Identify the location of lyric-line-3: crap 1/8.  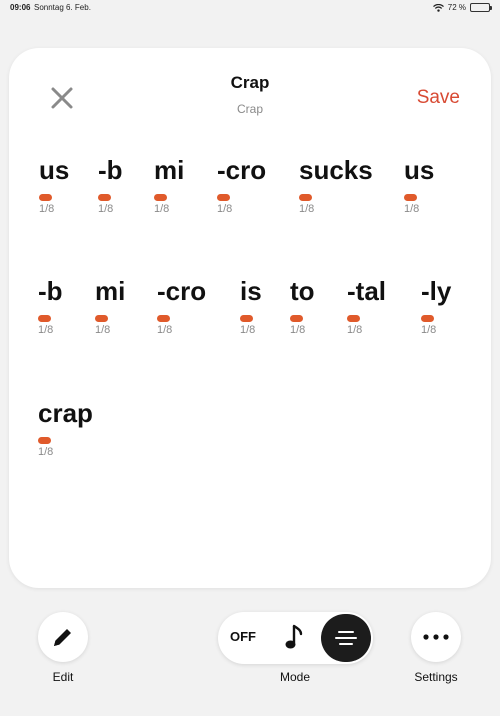
(250, 433).